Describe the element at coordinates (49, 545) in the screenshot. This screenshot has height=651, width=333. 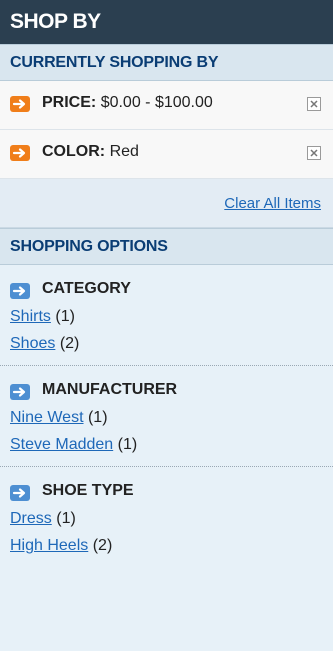
I see `option-link-high-heels: High Heels` at that location.